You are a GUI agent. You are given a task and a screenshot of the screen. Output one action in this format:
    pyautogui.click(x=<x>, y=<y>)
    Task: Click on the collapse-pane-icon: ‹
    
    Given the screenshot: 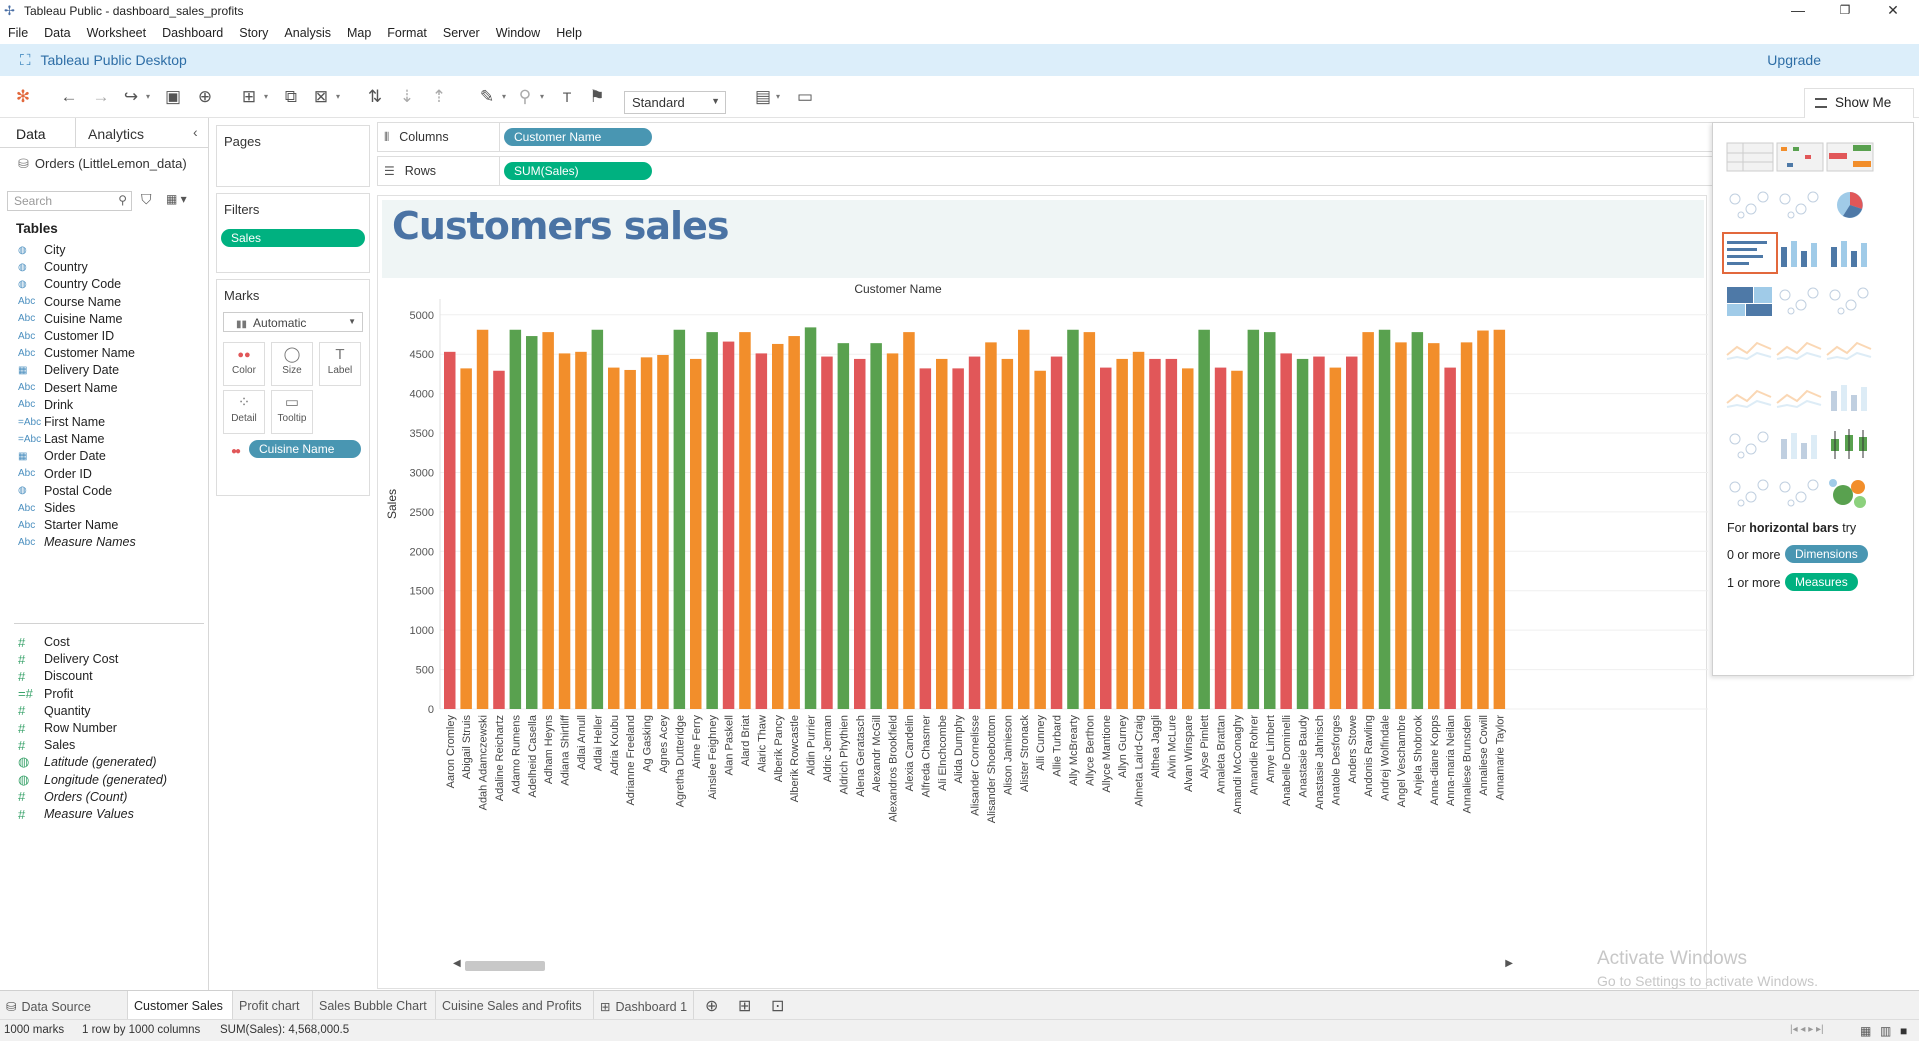 What is the action you would take?
    pyautogui.click(x=195, y=132)
    